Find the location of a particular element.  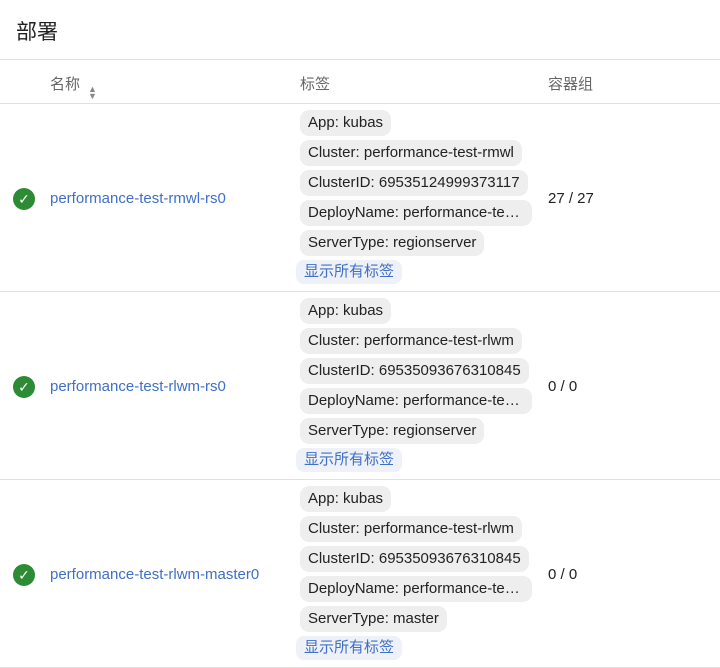

deployment-name-link: performance-test-rmwl-rs0 is located at coordinates (138, 198).